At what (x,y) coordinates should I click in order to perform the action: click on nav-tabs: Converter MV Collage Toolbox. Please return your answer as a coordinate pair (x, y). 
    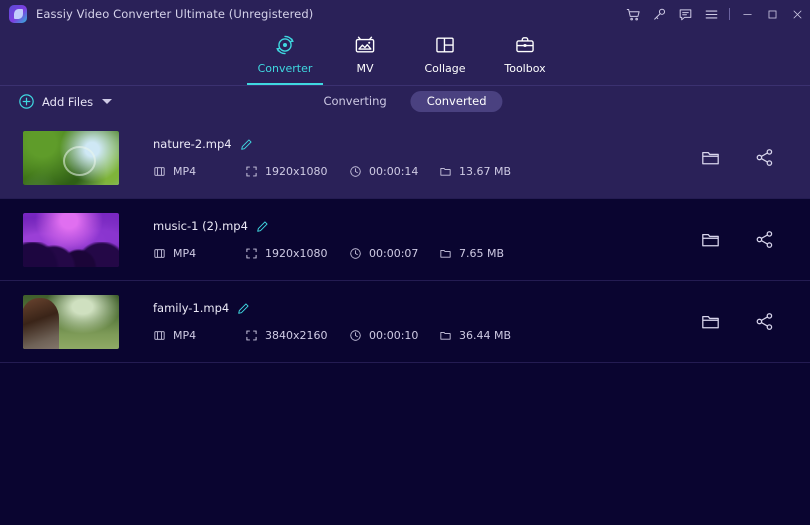
    Looking at the image, I should click on (405, 56).